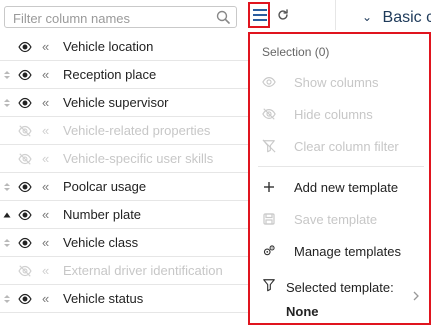 The width and height of the screenshot is (431, 325). I want to click on save-template-menu-item: Save template, so click(319, 219).